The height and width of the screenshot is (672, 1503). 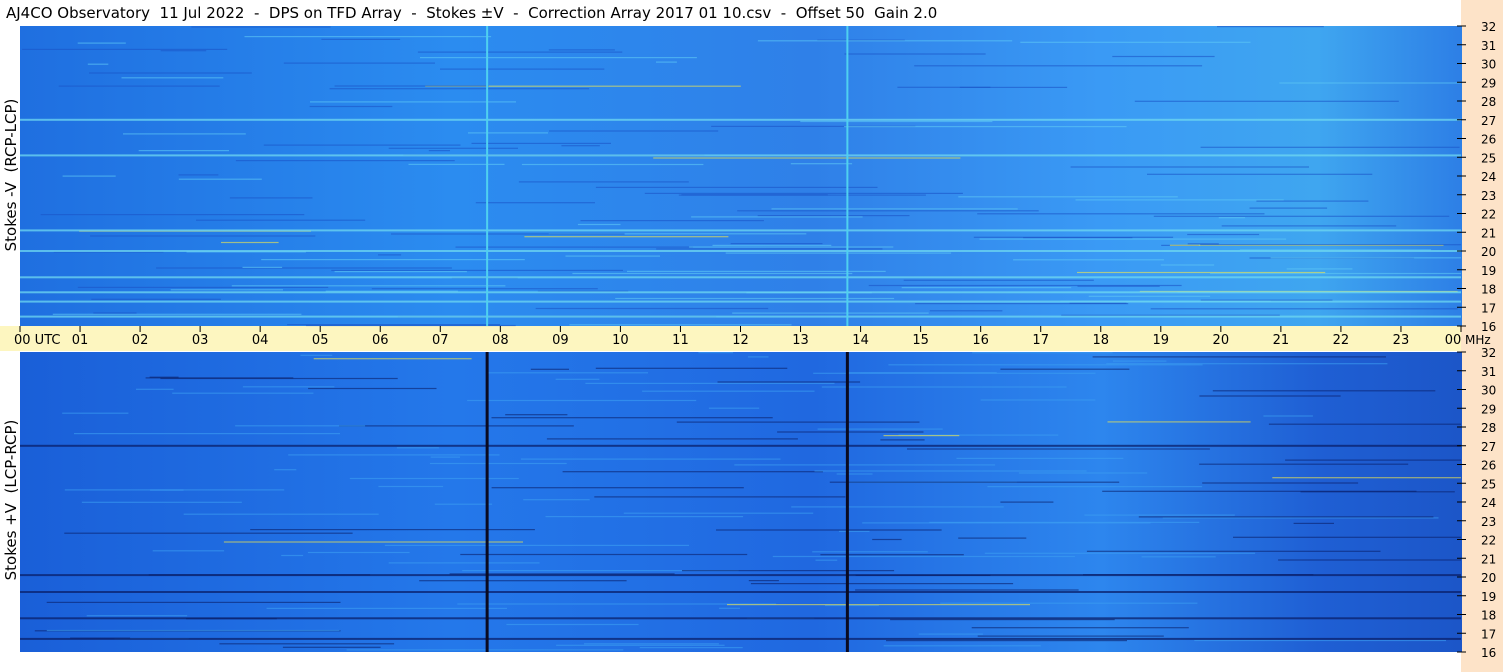 I want to click on y-tick-label: 16, so click(x=1488, y=653).